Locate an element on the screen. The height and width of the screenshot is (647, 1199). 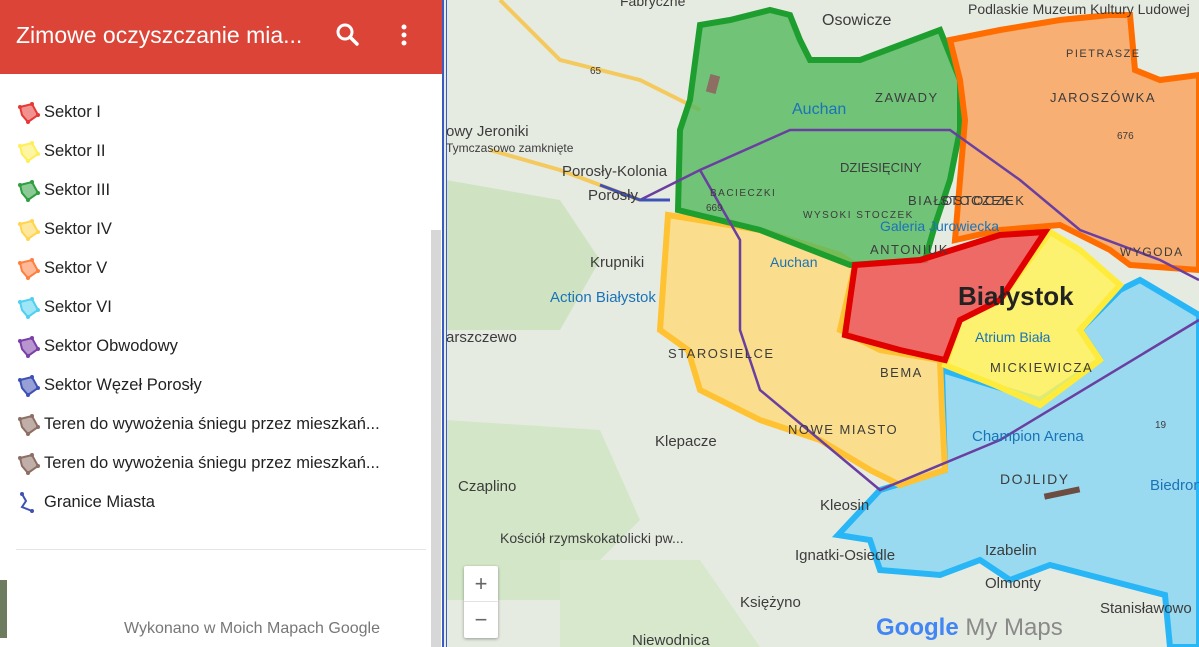
legend-item: Sektor Węzeł Porosły is located at coordinates (215, 385).